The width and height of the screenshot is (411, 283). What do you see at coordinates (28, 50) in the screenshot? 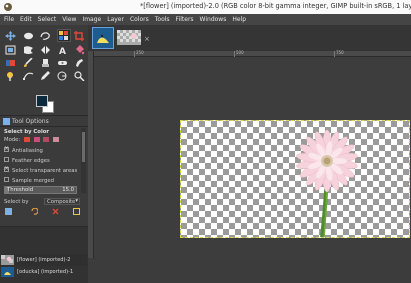
I see `warp-icon` at bounding box center [28, 50].